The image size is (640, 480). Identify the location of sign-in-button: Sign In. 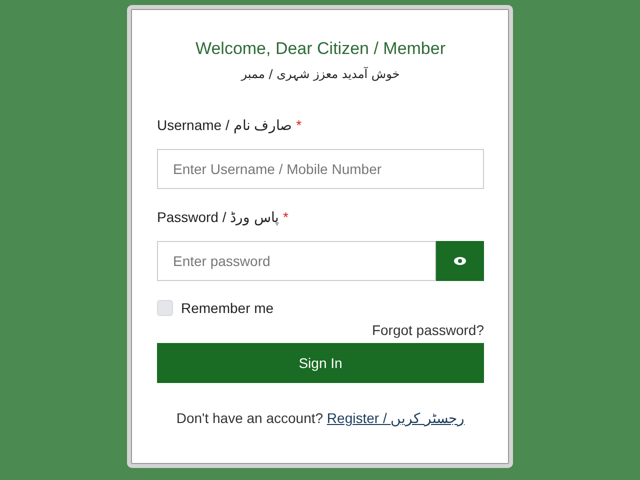
(320, 363).